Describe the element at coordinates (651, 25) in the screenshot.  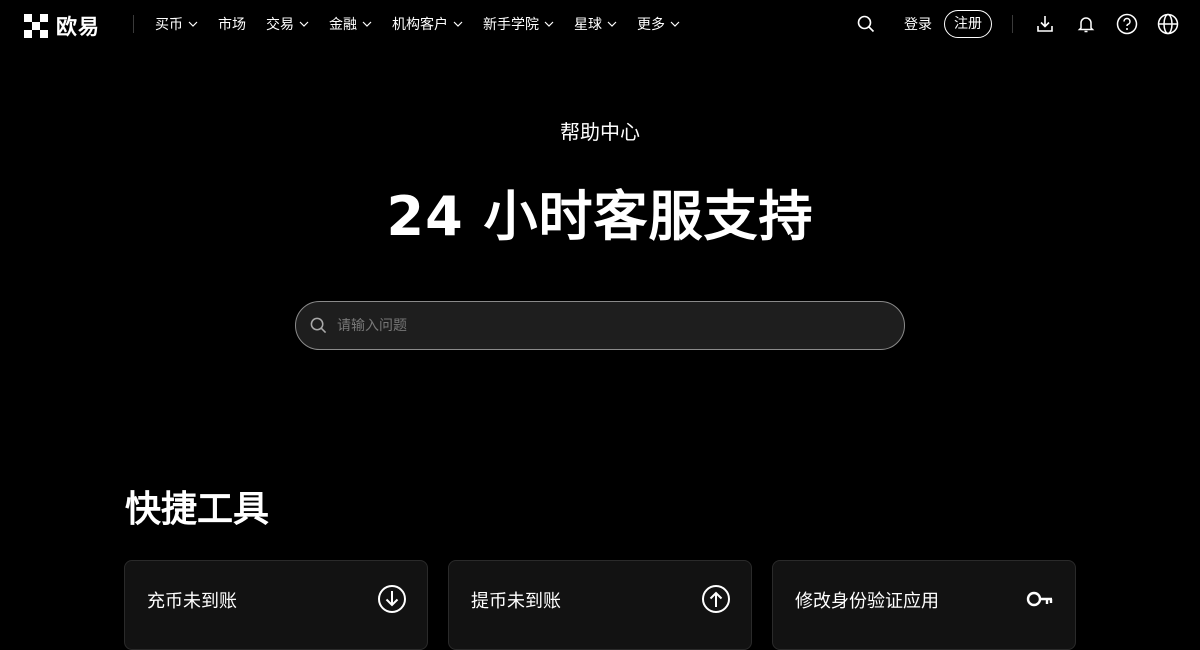
I see `menu-item-label: 更多` at that location.